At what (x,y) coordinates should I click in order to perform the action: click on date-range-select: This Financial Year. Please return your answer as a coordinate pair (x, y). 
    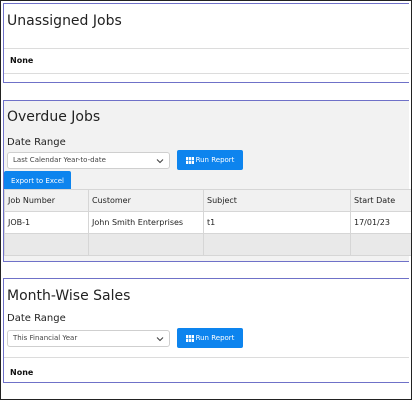
    Looking at the image, I should click on (88, 338).